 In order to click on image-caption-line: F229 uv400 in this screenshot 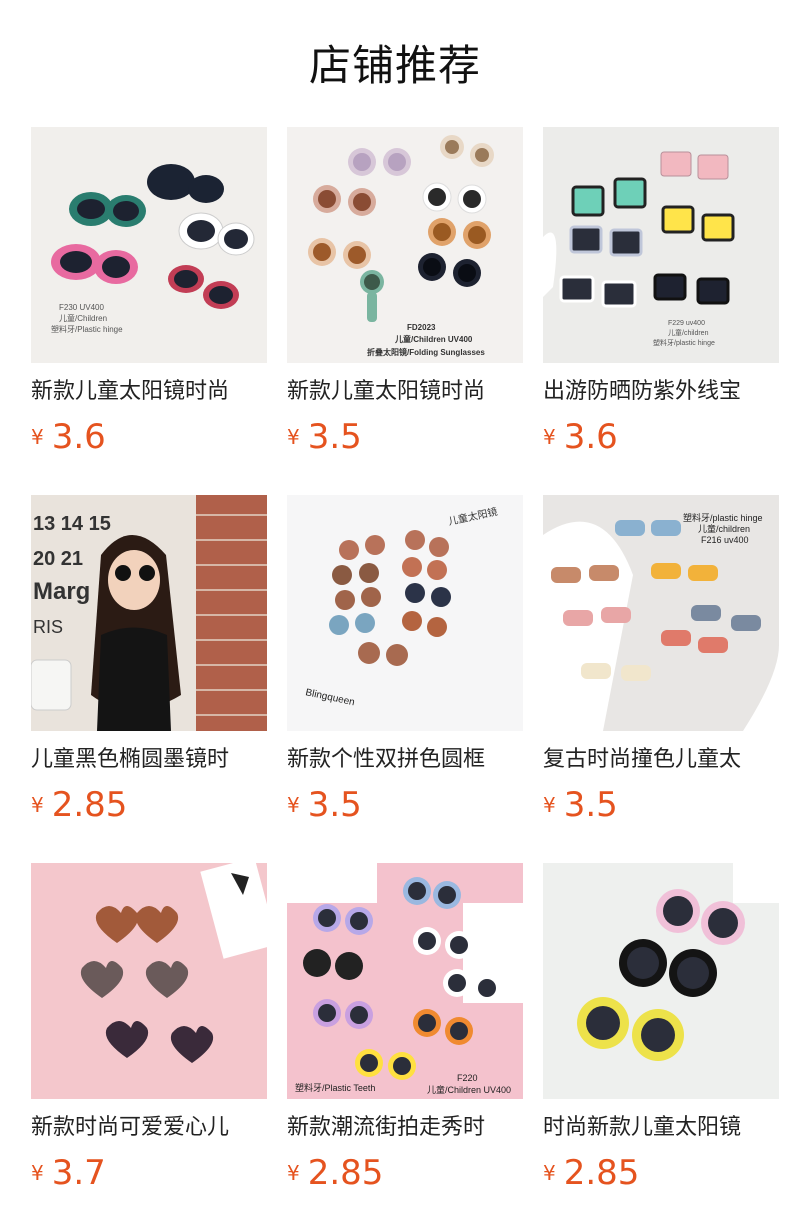, I will do `click(686, 323)`.